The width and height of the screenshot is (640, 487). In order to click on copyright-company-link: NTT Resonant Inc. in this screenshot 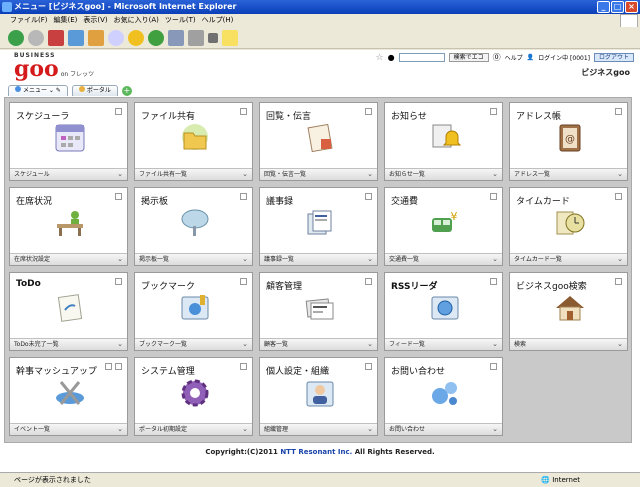, I will do `click(316, 452)`.